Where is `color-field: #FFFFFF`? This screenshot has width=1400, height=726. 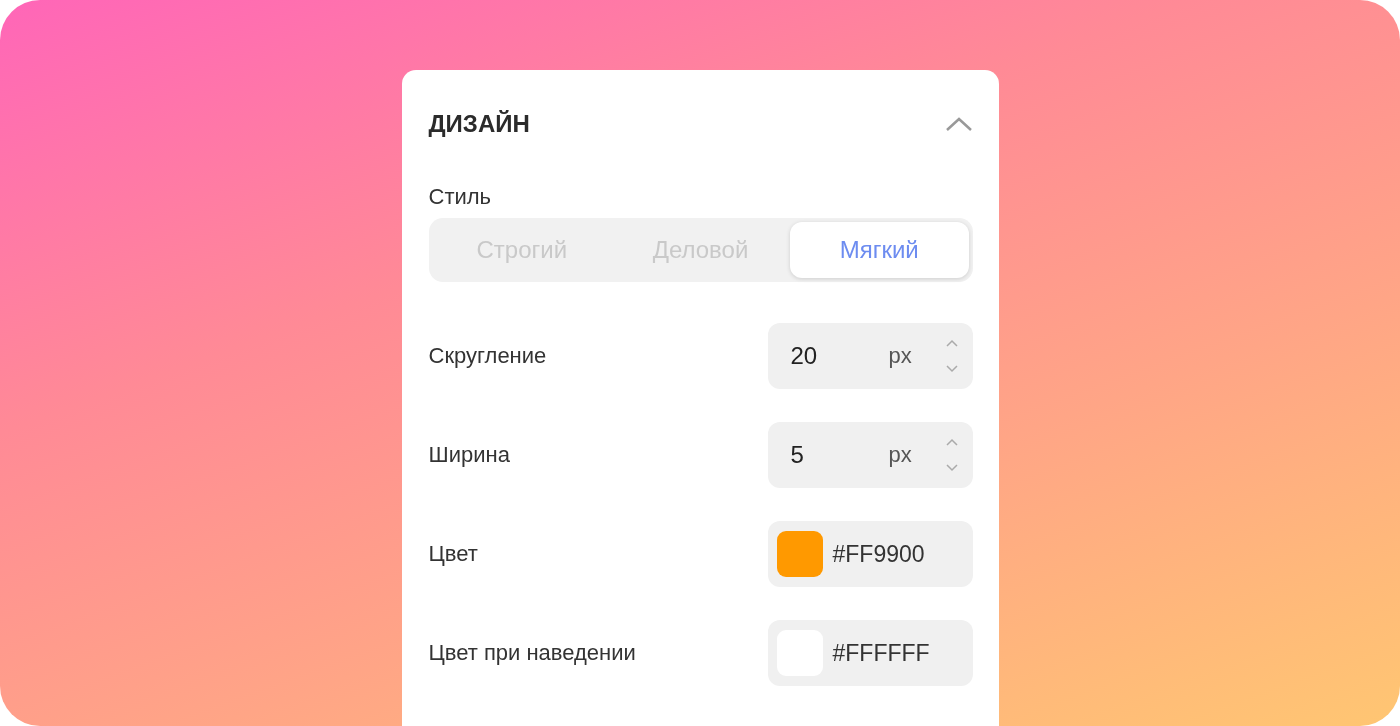
color-field: #FFFFFF is located at coordinates (870, 653).